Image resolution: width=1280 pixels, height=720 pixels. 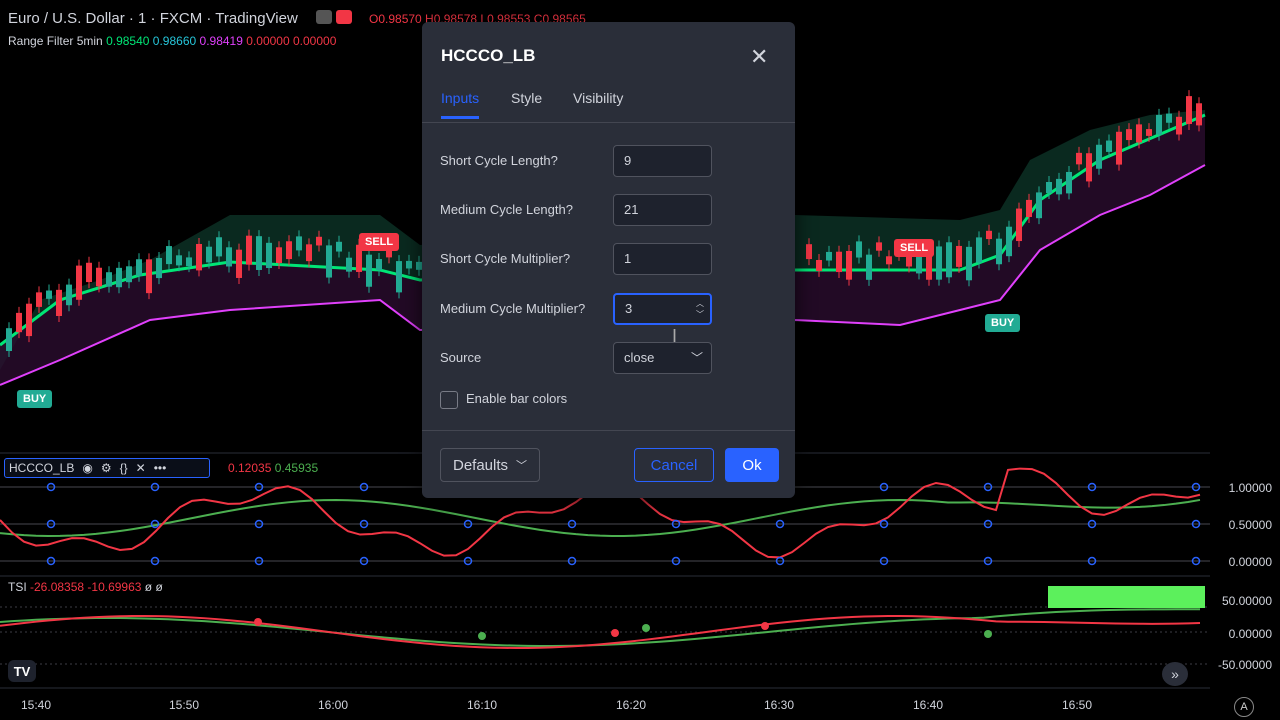 I want to click on short-cycle-length-input: 9, so click(x=662, y=161).